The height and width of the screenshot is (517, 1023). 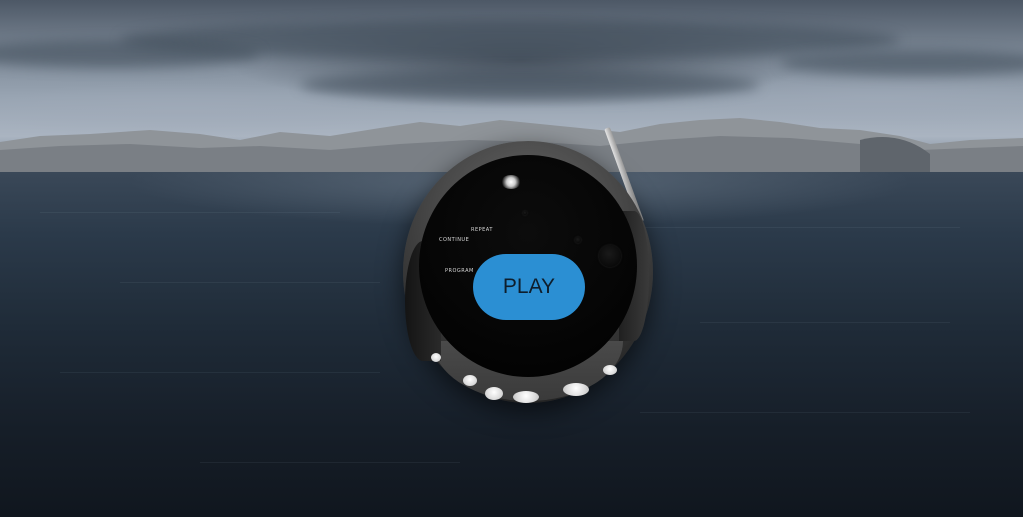 I want to click on knob-small, so click(x=578, y=240).